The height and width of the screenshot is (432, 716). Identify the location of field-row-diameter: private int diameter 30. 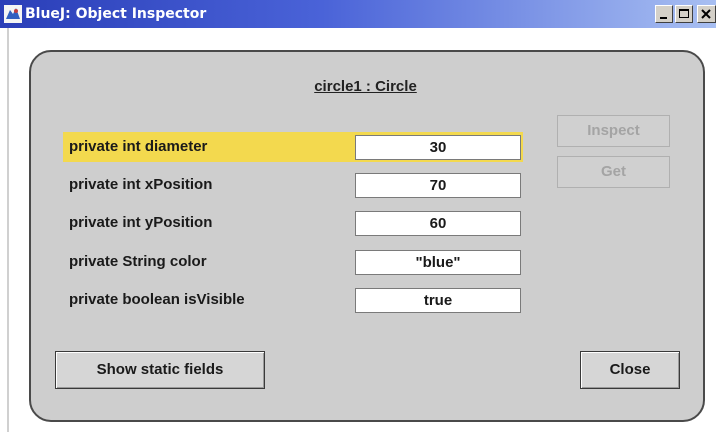
(293, 147).